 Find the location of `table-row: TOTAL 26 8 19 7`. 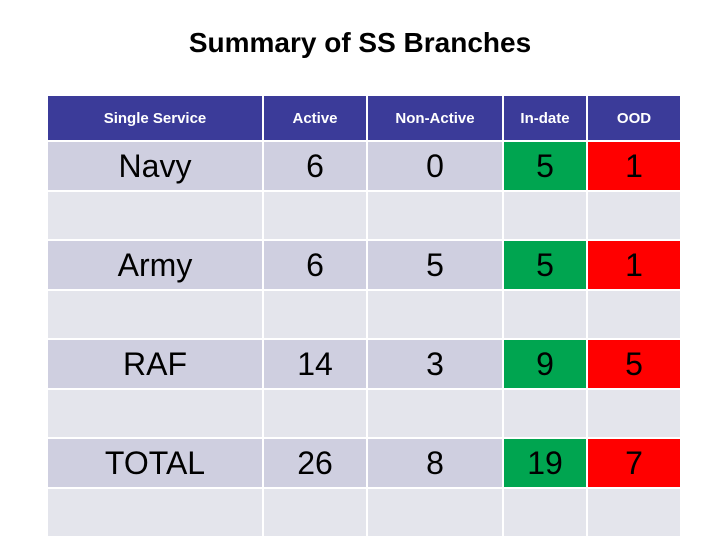

table-row: TOTAL 26 8 19 7 is located at coordinates (364, 463).